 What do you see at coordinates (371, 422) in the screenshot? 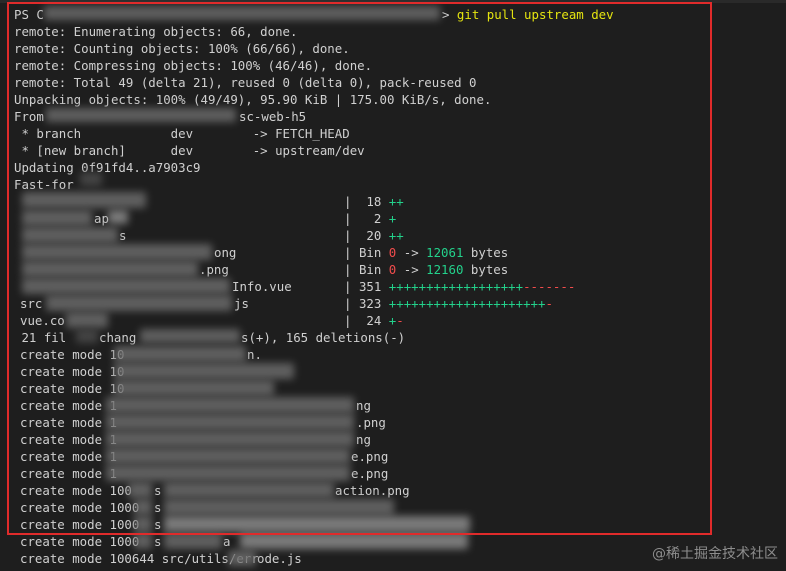
I see `create-line-tail: .png` at bounding box center [371, 422].